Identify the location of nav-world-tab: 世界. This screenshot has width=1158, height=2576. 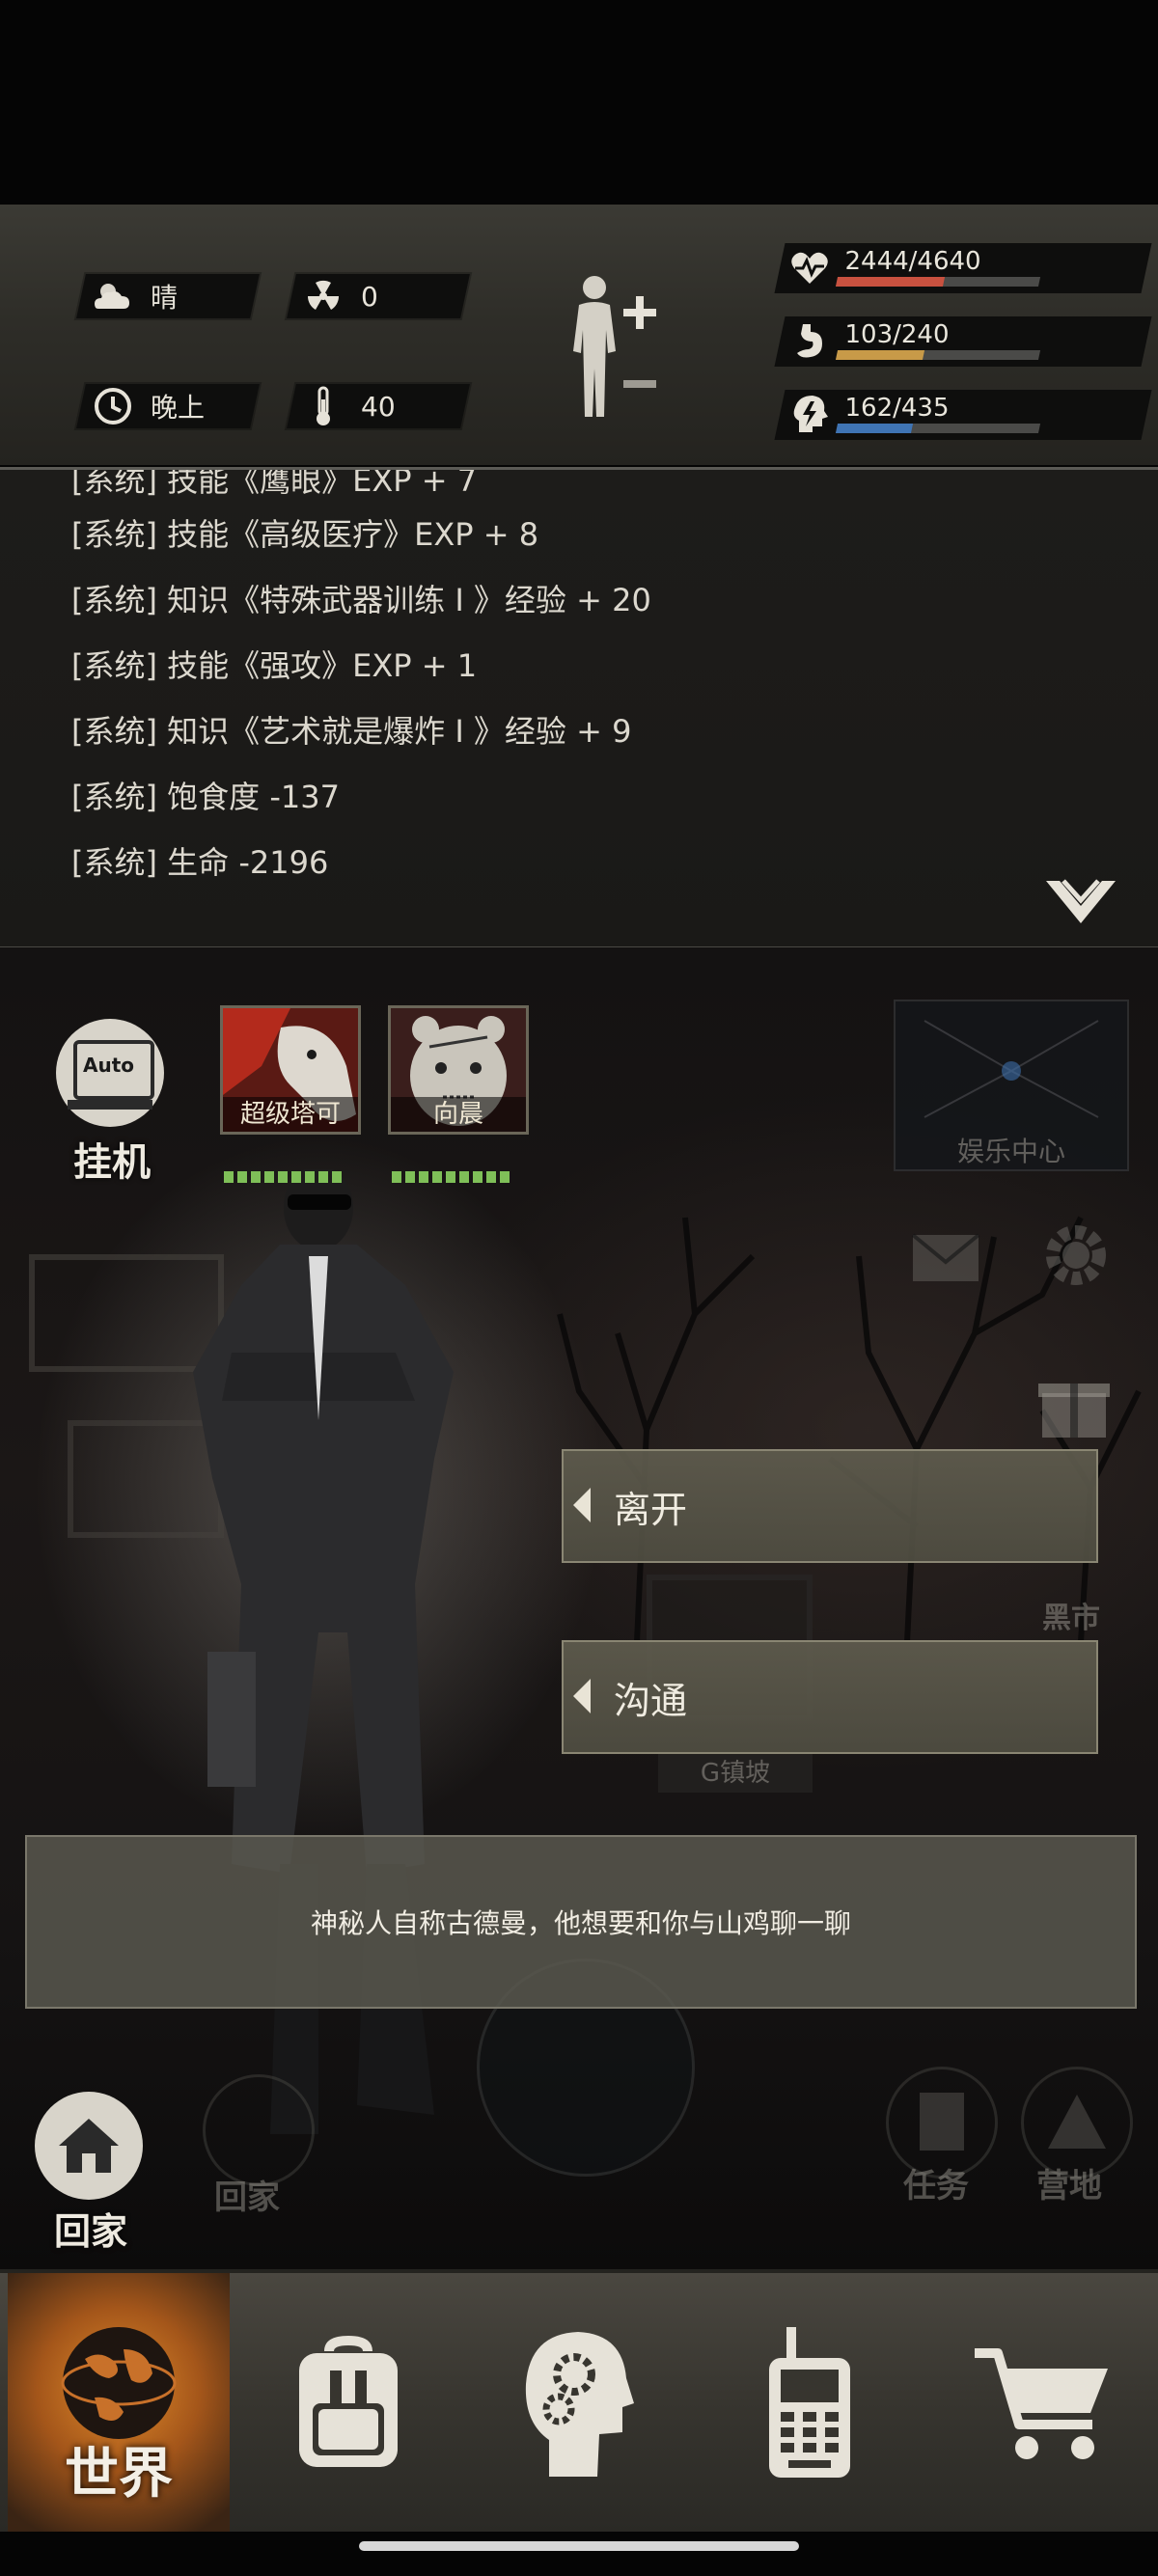
(119, 2403).